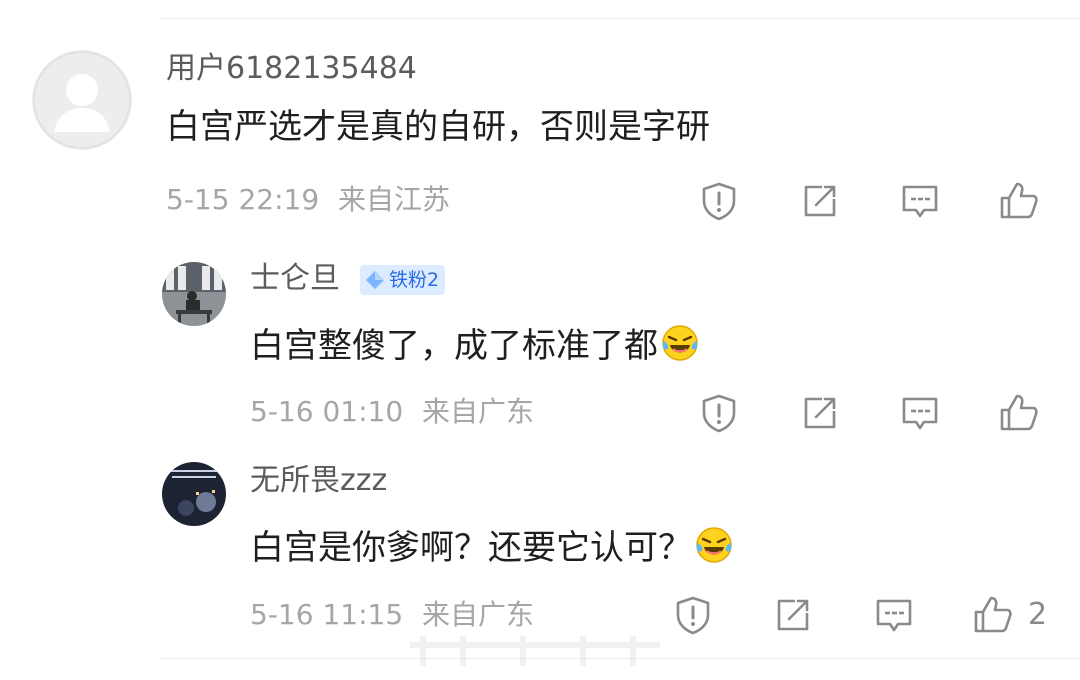  I want to click on watermark-graphic, so click(535, 651).